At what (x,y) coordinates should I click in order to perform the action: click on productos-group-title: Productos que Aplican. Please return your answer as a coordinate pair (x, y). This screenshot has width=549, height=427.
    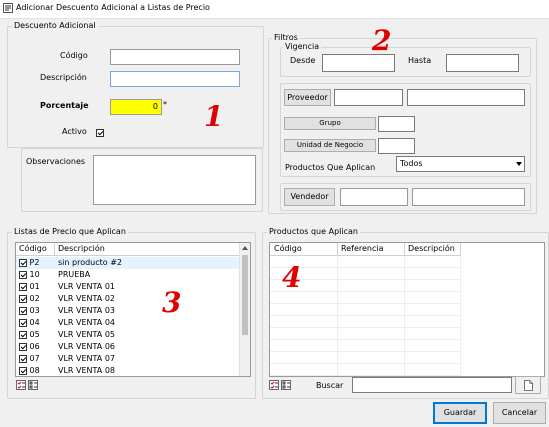
    Looking at the image, I should click on (313, 232).